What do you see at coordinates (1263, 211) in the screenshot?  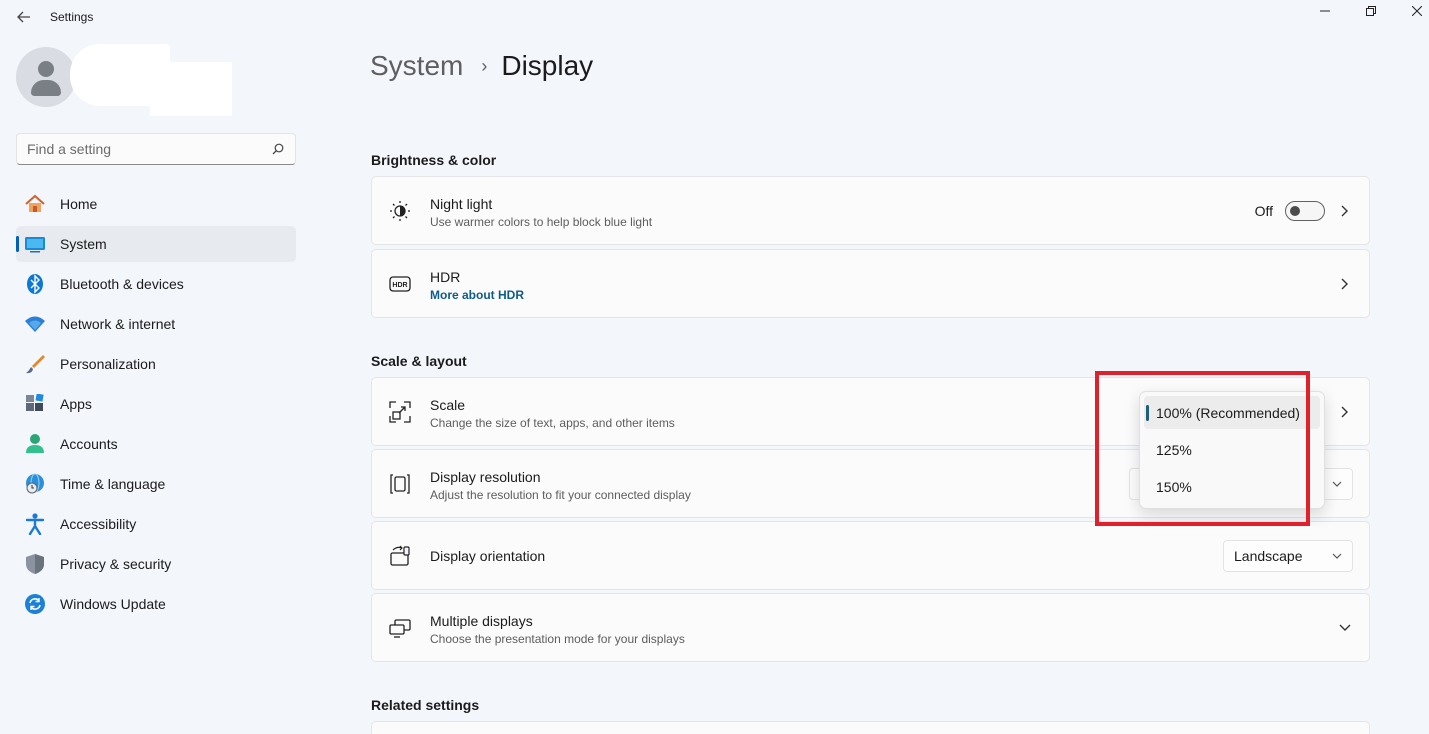 I see `night-light-toggle-label: Off` at bounding box center [1263, 211].